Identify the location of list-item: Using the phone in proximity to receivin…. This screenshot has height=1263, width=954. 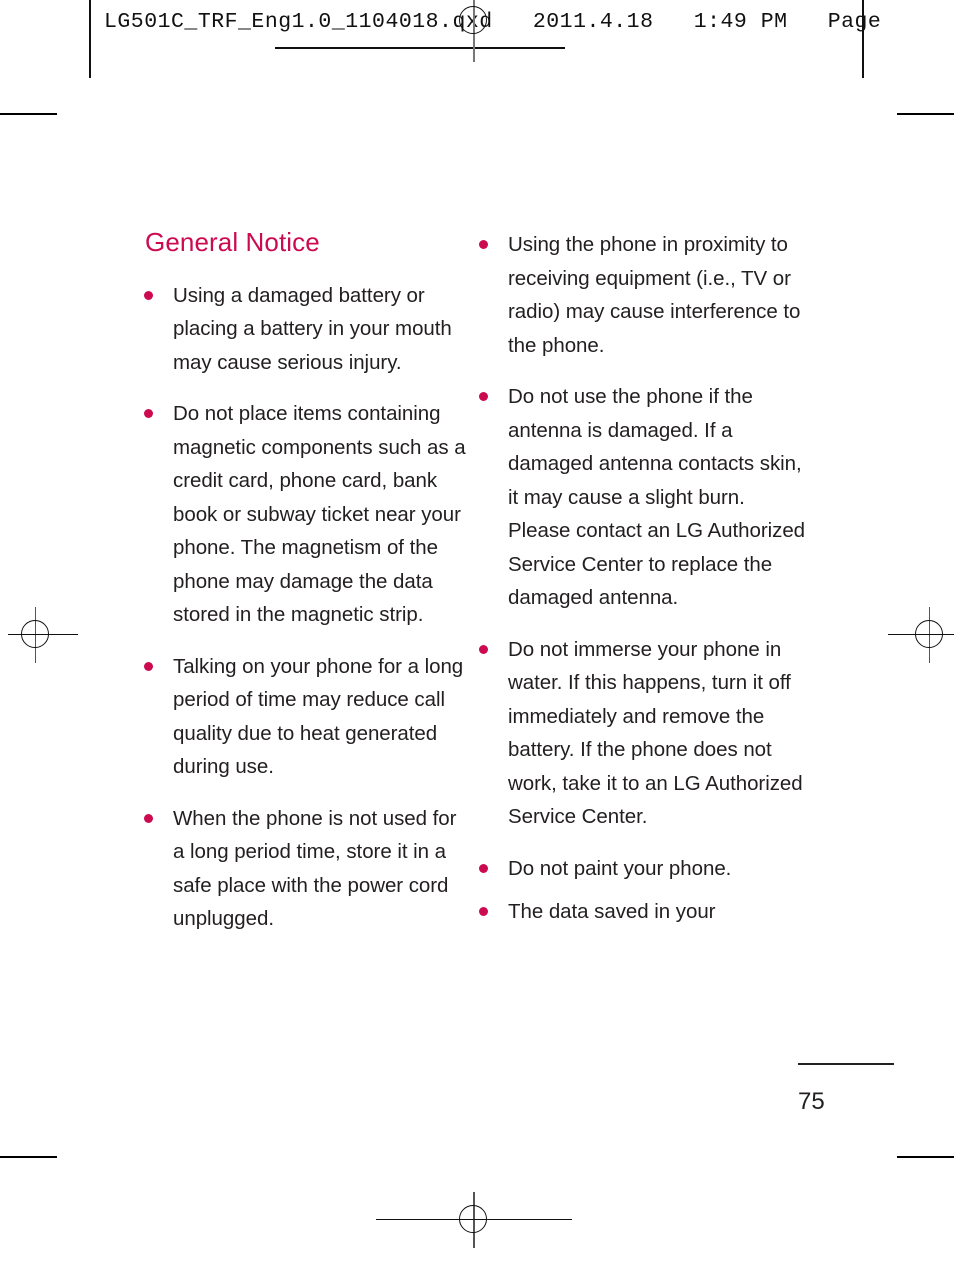
(643, 295).